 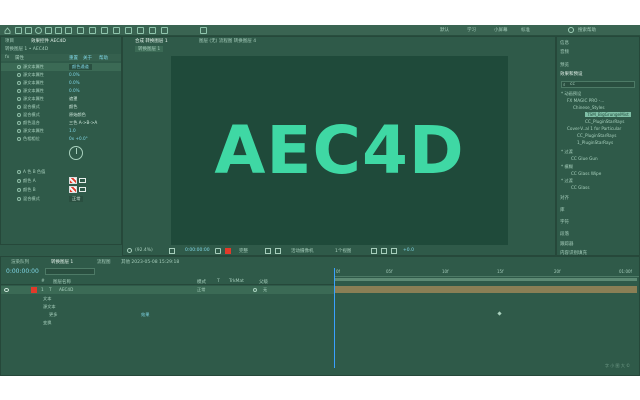 What do you see at coordinates (374, 251) in the screenshot?
I see `toggle-icon` at bounding box center [374, 251].